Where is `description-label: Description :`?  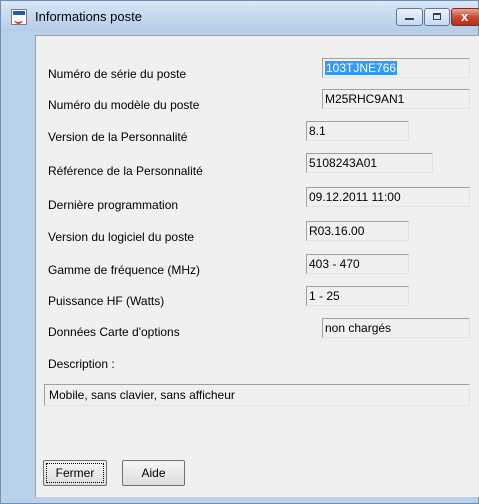
description-label: Description : is located at coordinates (81, 364).